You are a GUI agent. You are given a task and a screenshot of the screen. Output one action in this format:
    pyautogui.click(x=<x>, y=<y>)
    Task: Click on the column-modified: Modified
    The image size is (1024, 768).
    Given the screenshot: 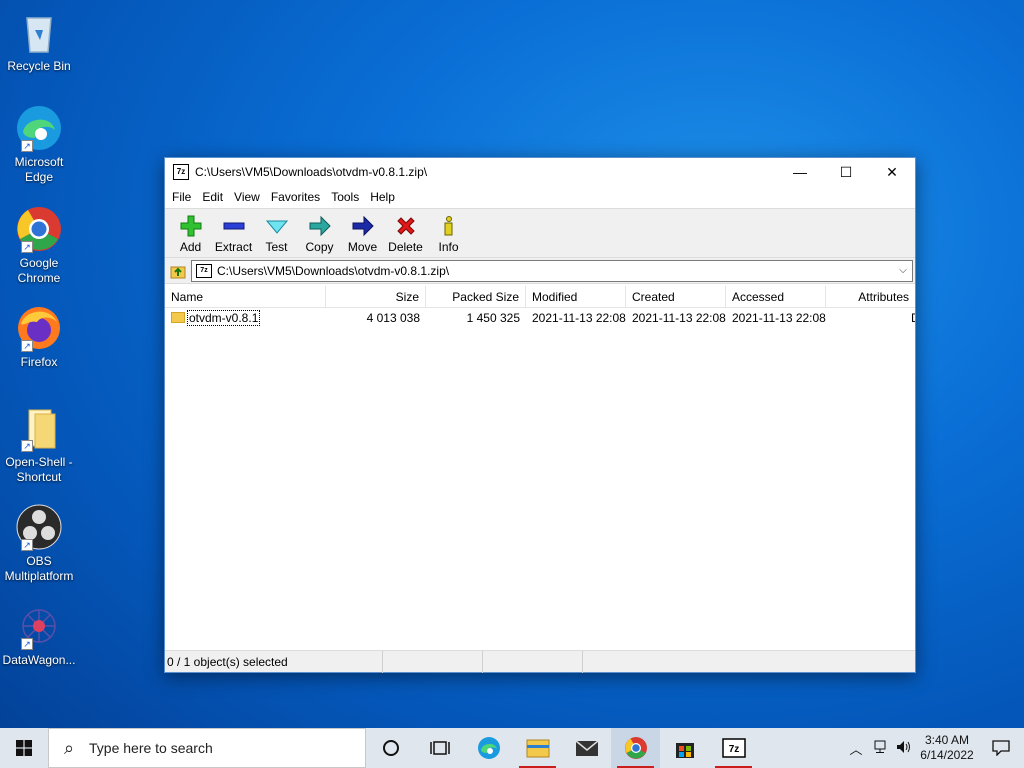 What is the action you would take?
    pyautogui.click(x=576, y=297)
    